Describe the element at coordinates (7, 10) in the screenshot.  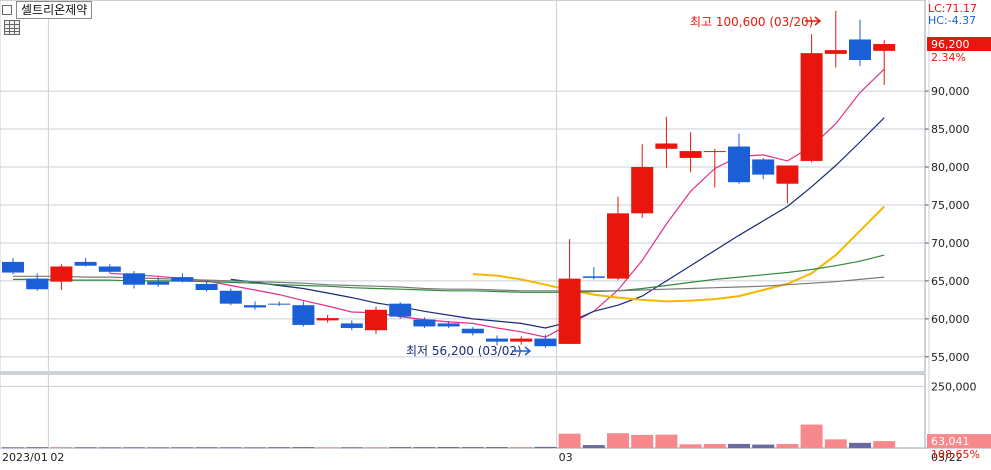
I see `chart-menu-toggle` at that location.